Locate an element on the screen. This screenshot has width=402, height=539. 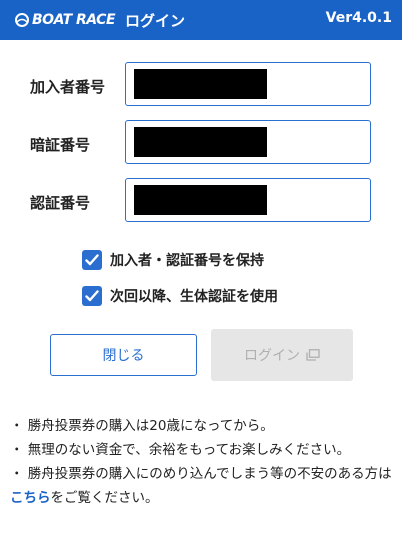
member-number-label: 加入者番号 is located at coordinates (68, 87).